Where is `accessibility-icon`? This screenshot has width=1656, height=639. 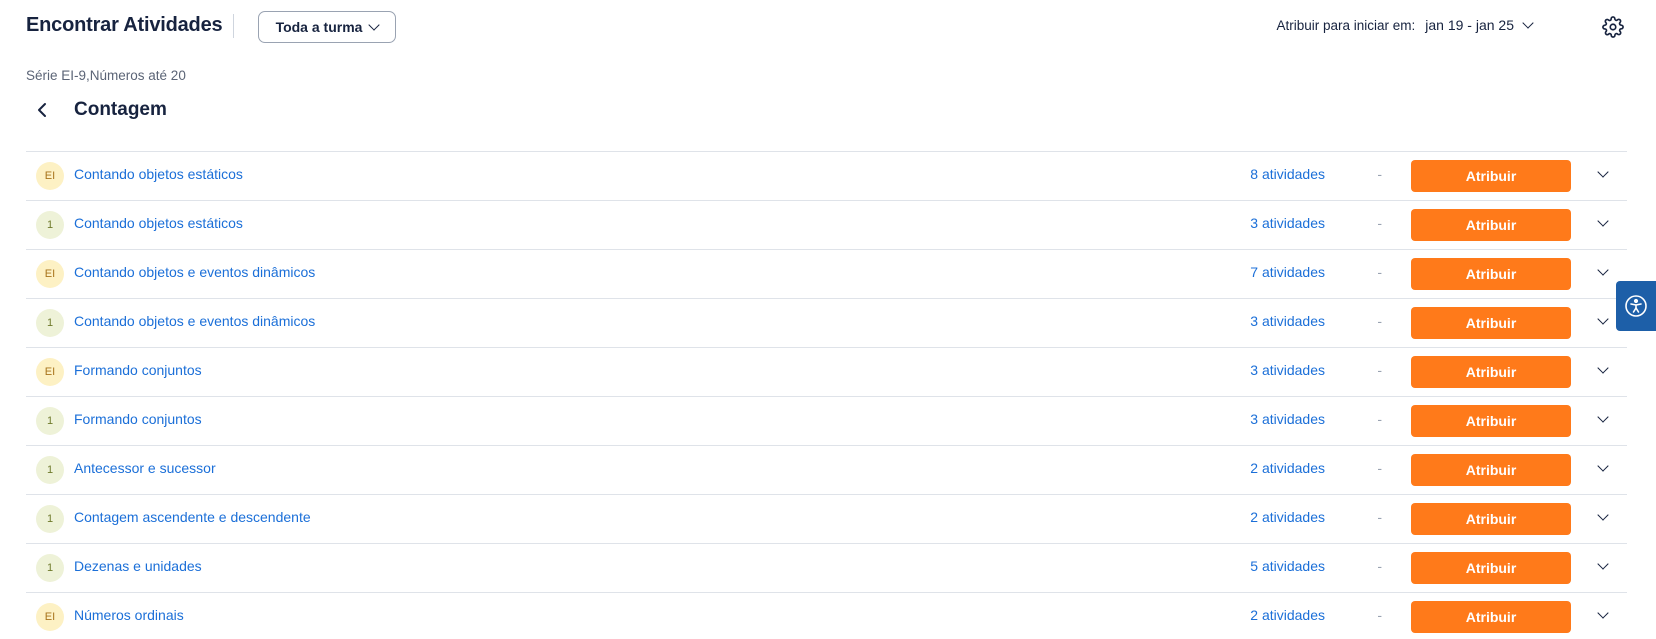
accessibility-icon is located at coordinates (1636, 306).